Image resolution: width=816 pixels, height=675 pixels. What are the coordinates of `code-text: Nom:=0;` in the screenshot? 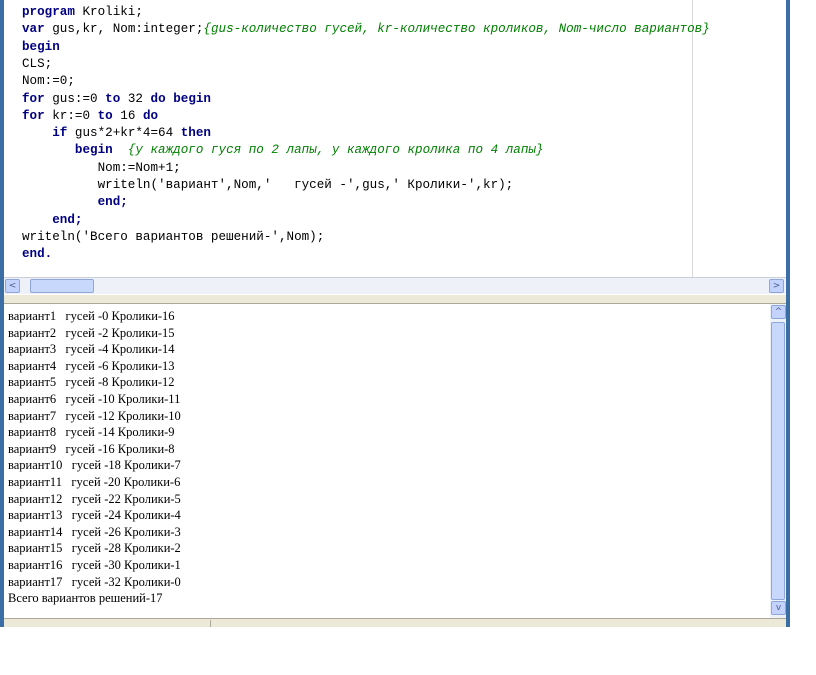 It's located at (48, 81).